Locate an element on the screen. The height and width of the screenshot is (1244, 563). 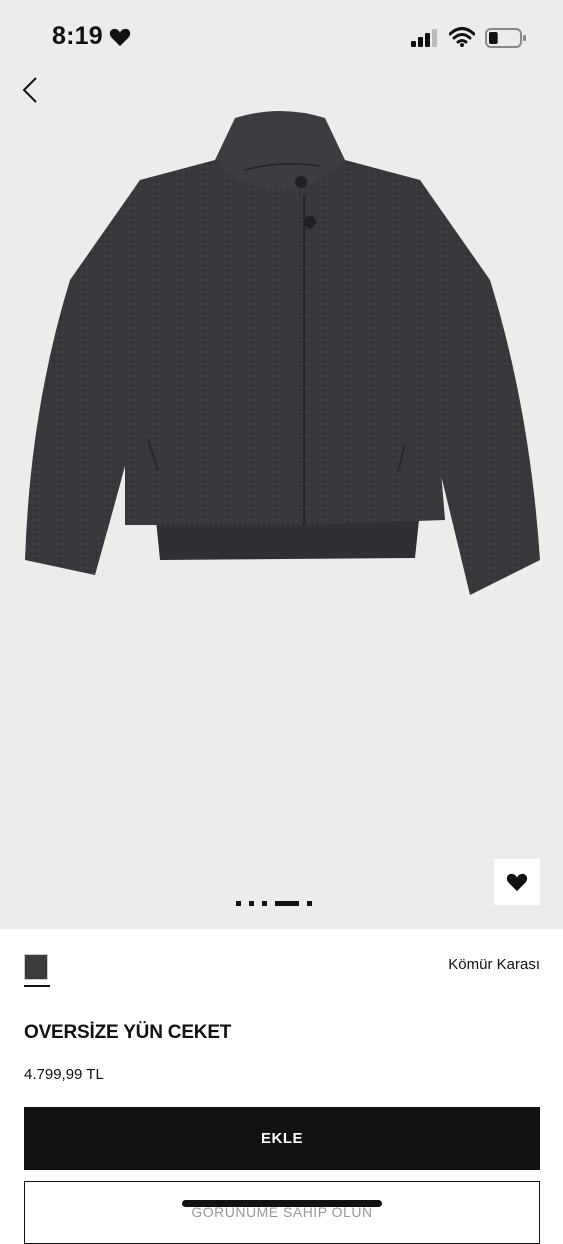
color-swatch is located at coordinates (36, 967).